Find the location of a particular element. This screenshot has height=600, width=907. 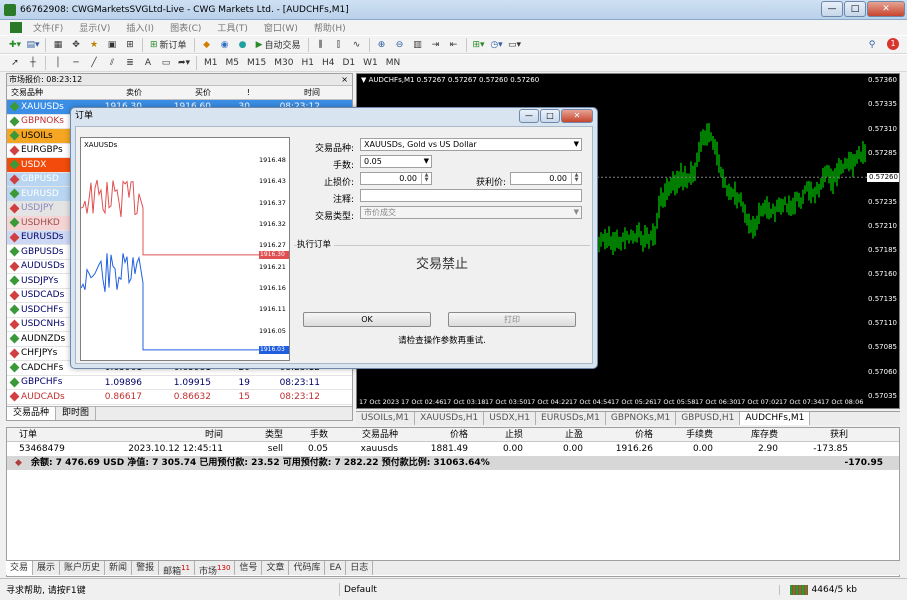

terminal-tab: 账户历史 is located at coordinates (83, 568).